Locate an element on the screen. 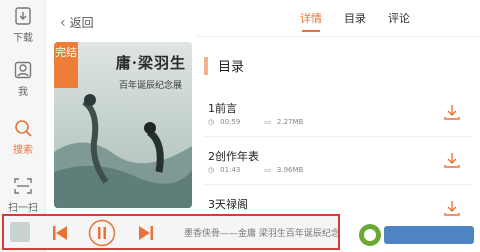  tab-comments: 评论 is located at coordinates (399, 21).